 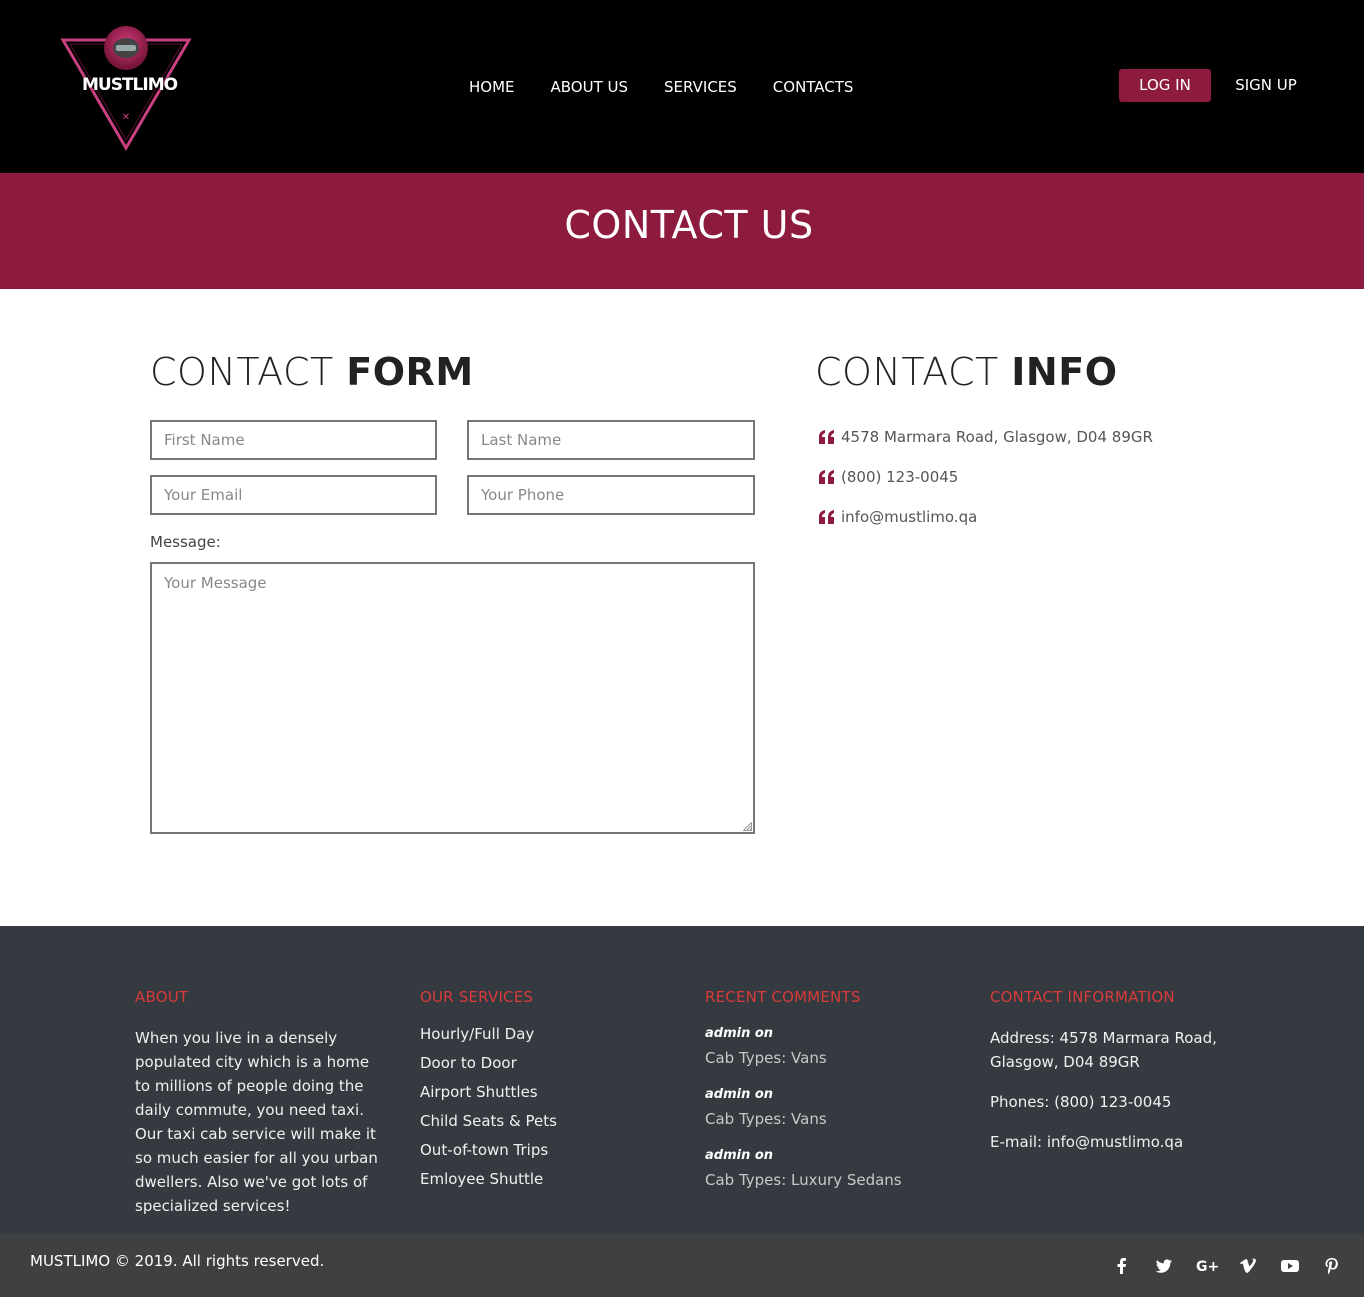 What do you see at coordinates (1290, 1266) in the screenshot?
I see `youtube-icon` at bounding box center [1290, 1266].